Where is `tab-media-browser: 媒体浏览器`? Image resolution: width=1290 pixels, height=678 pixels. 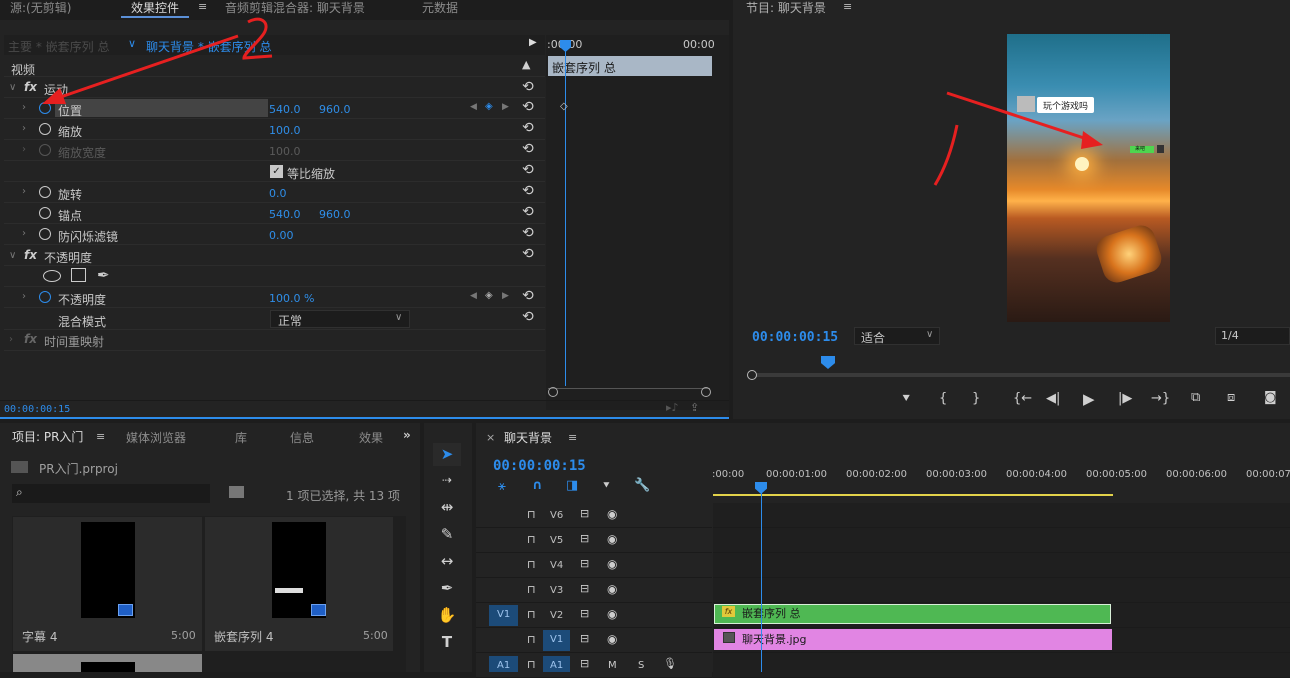 tab-media-browser: 媒体浏览器 is located at coordinates (156, 437).